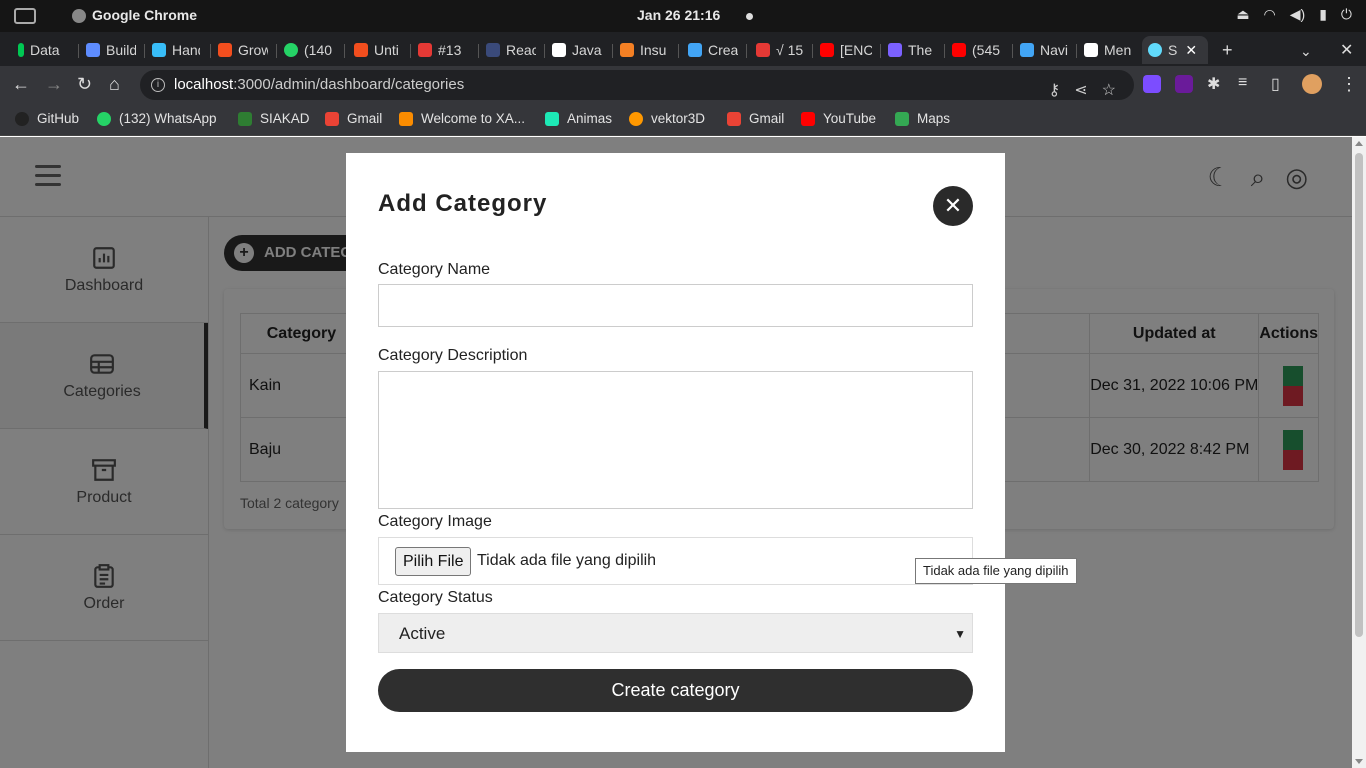 Image resolution: width=1366 pixels, height=768 pixels. I want to click on bookmark: vektor3D, so click(667, 118).